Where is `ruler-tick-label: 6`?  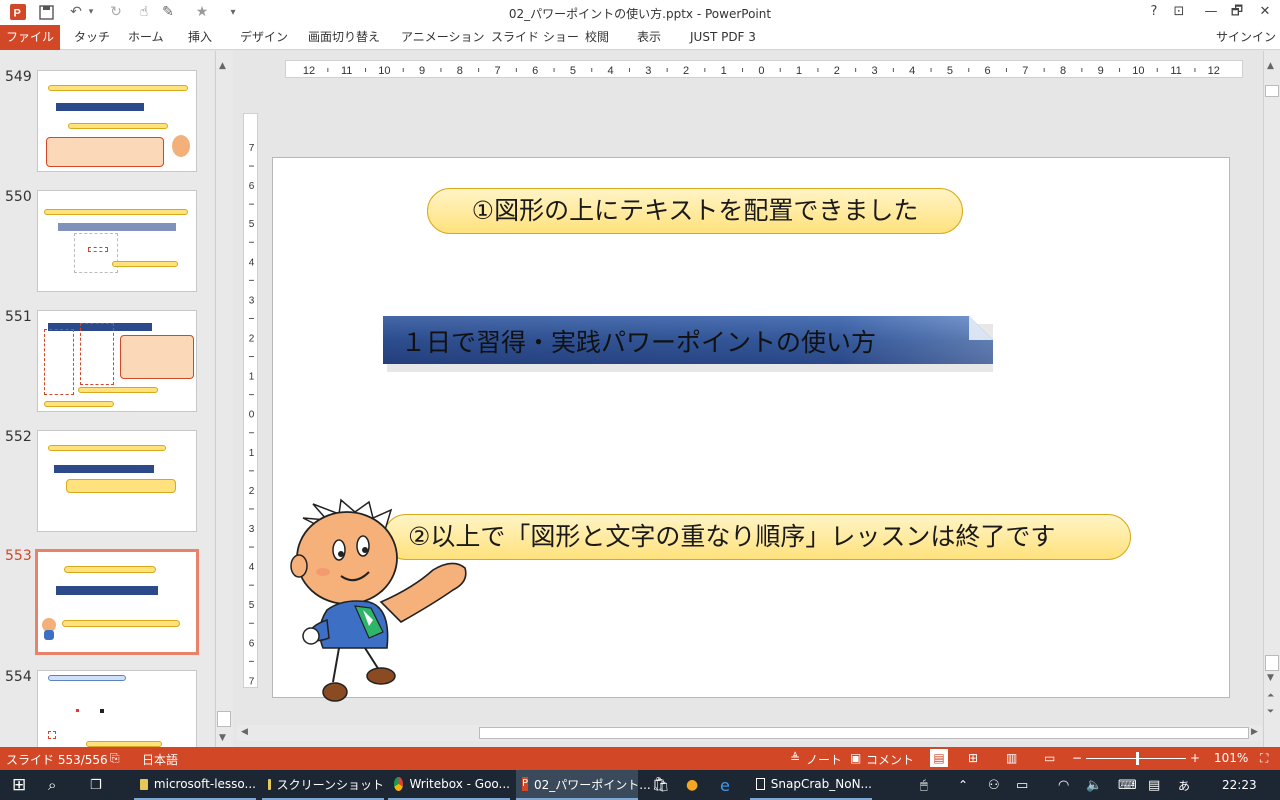
ruler-tick-label: 6 is located at coordinates (252, 643).